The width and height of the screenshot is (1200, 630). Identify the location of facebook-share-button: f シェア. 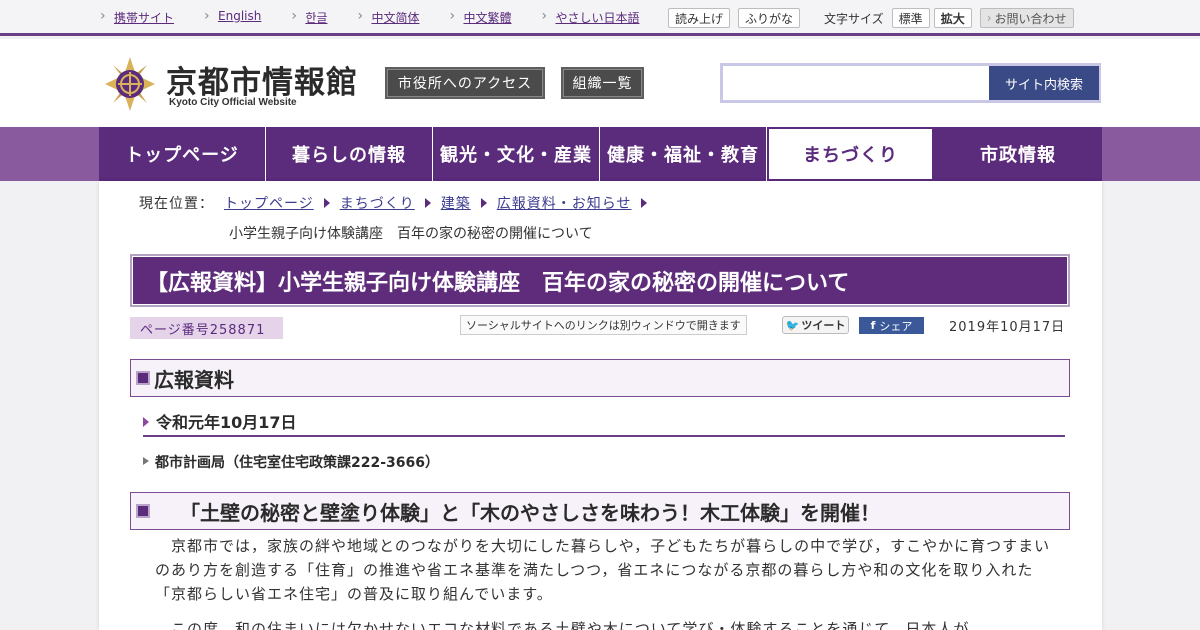
(891, 325).